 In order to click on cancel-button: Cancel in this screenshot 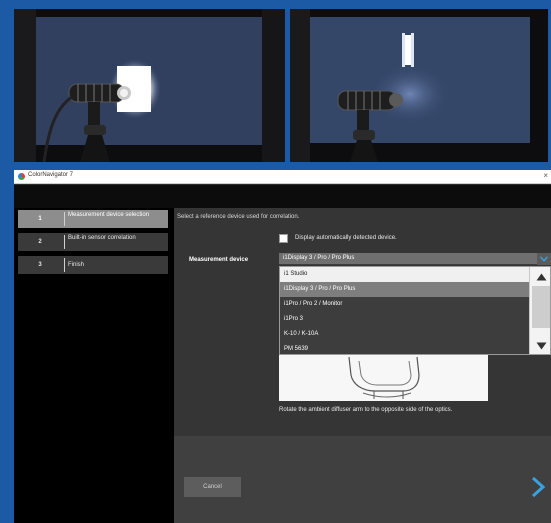, I will do `click(212, 487)`.